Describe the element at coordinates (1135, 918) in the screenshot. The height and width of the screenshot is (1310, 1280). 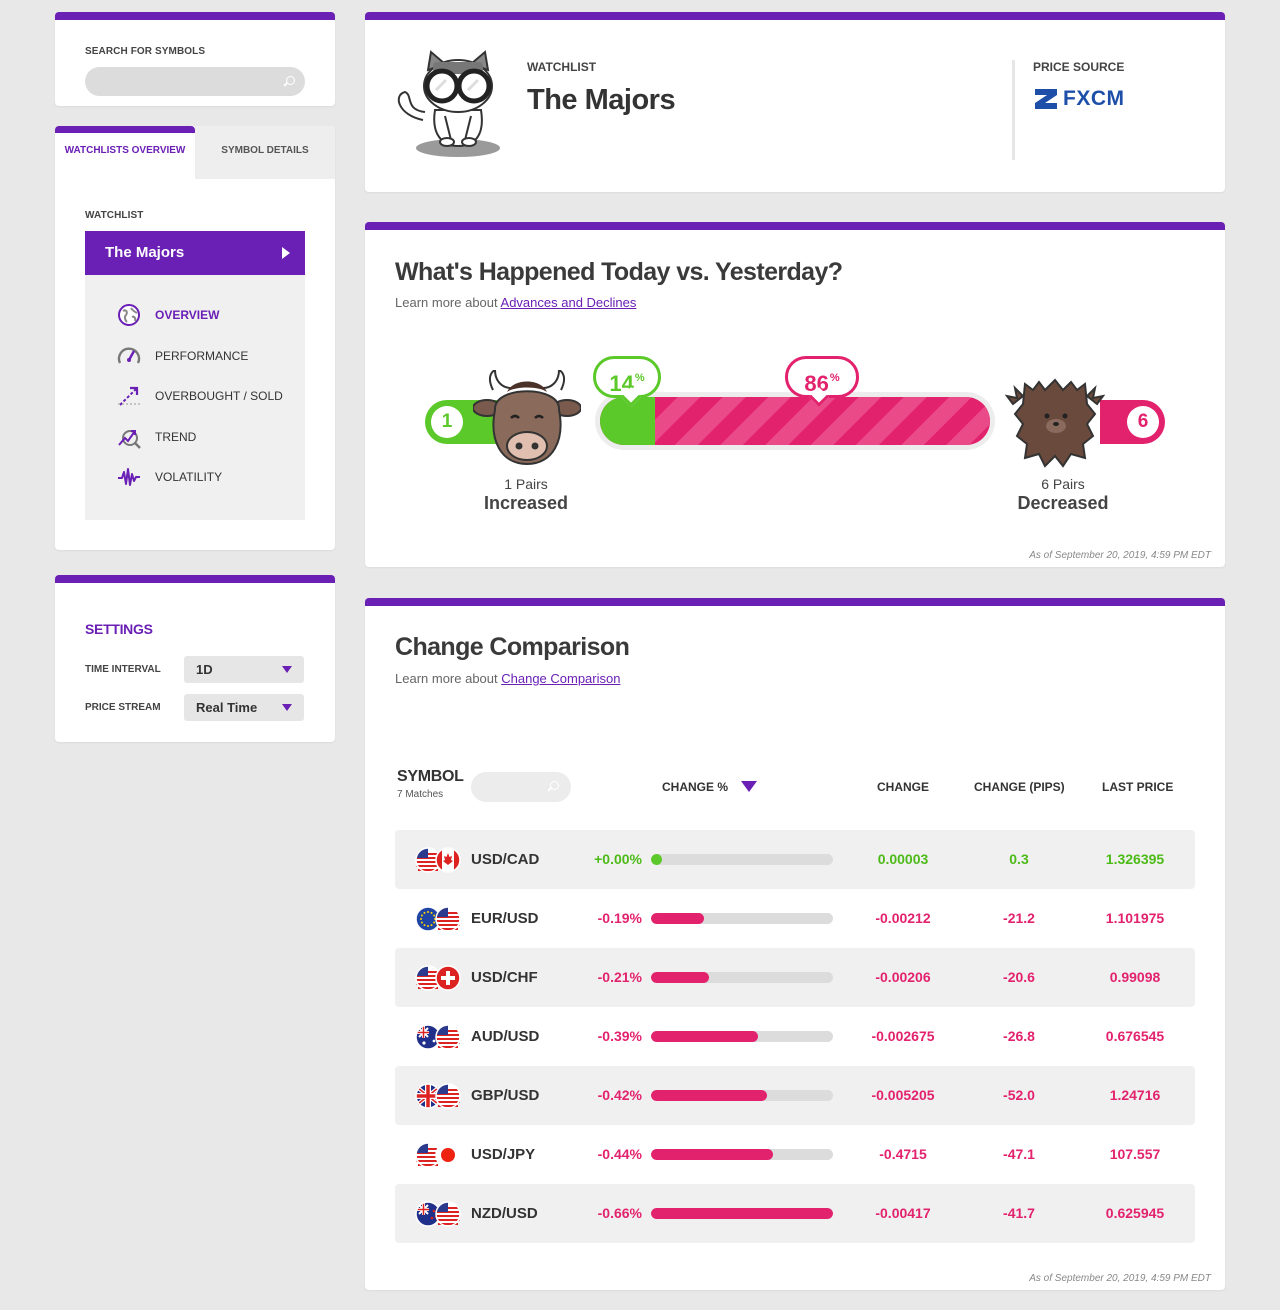
I see `last-price: 1.101975` at that location.